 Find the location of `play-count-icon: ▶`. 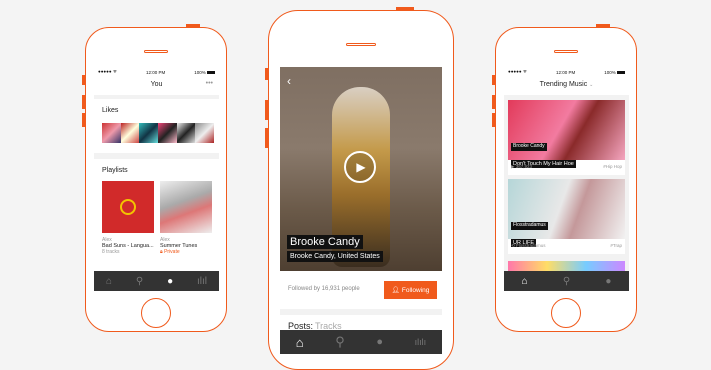

play-count-icon: ▶ is located at coordinates (513, 166).